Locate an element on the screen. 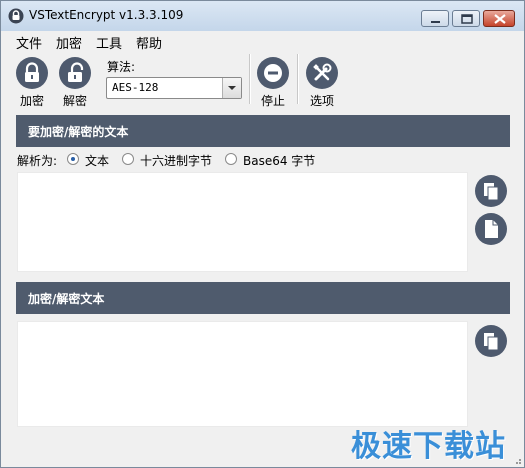 The height and width of the screenshot is (468, 525). minimize-button is located at coordinates (435, 18).